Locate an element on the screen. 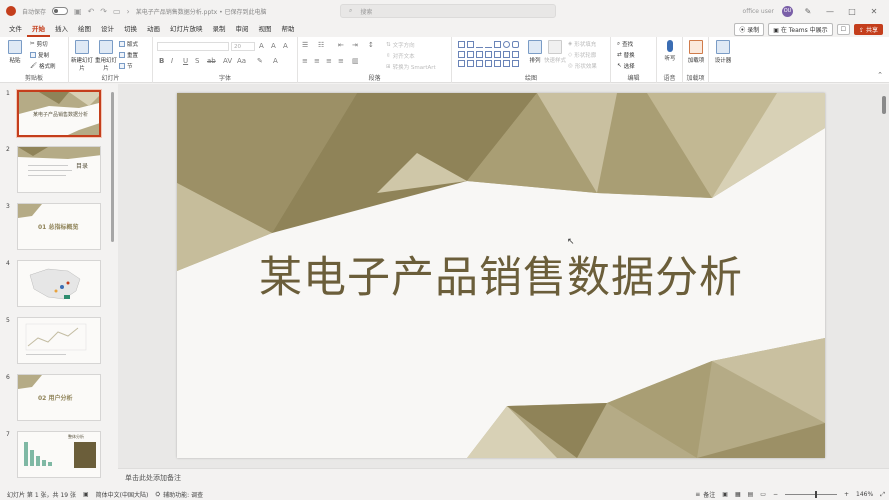 This screenshot has width=889, height=500. italic-icon: I is located at coordinates (172, 61).